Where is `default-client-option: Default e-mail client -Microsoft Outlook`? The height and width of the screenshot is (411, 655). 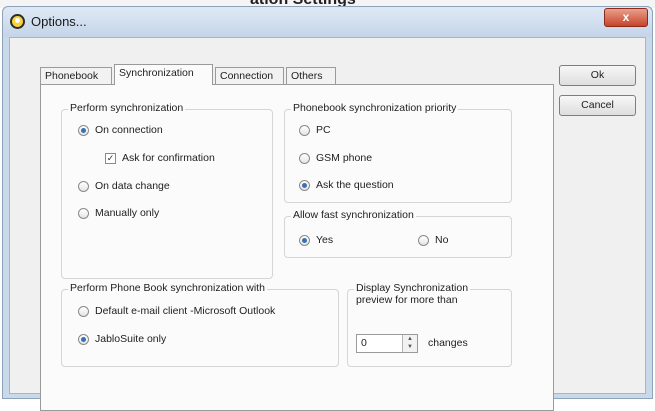 default-client-option: Default e-mail client -Microsoft Outlook is located at coordinates (176, 311).